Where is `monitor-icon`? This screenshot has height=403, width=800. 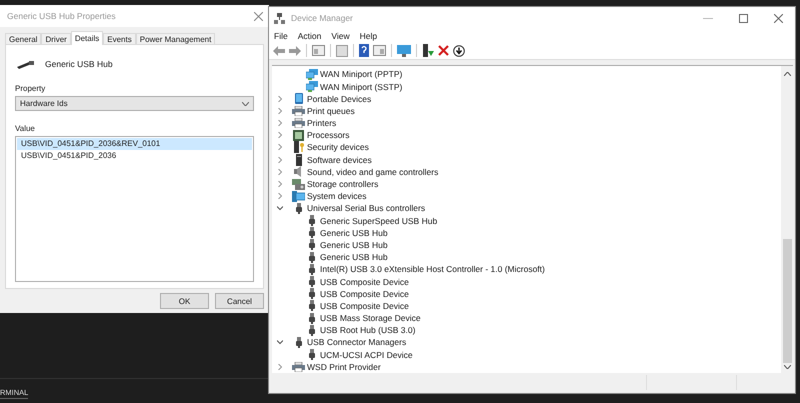 monitor-icon is located at coordinates (404, 50).